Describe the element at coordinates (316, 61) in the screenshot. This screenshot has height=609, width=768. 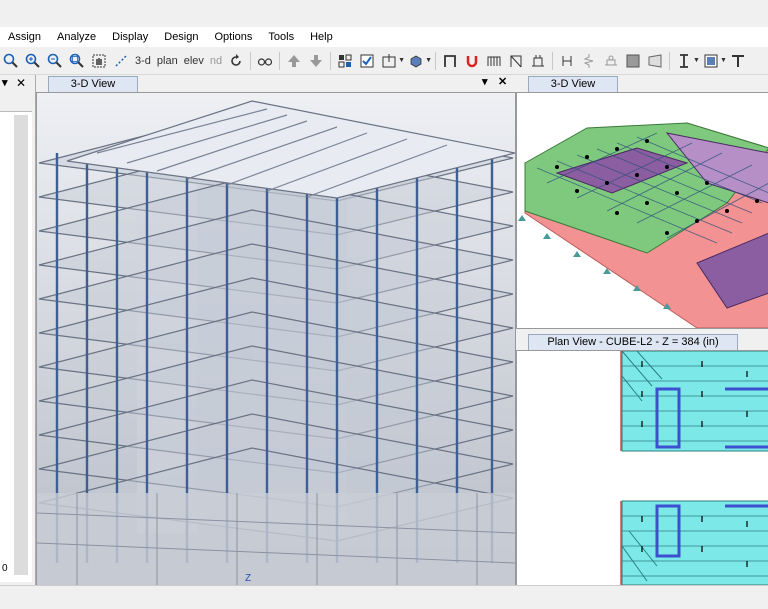
I see `move-down-icon` at that location.